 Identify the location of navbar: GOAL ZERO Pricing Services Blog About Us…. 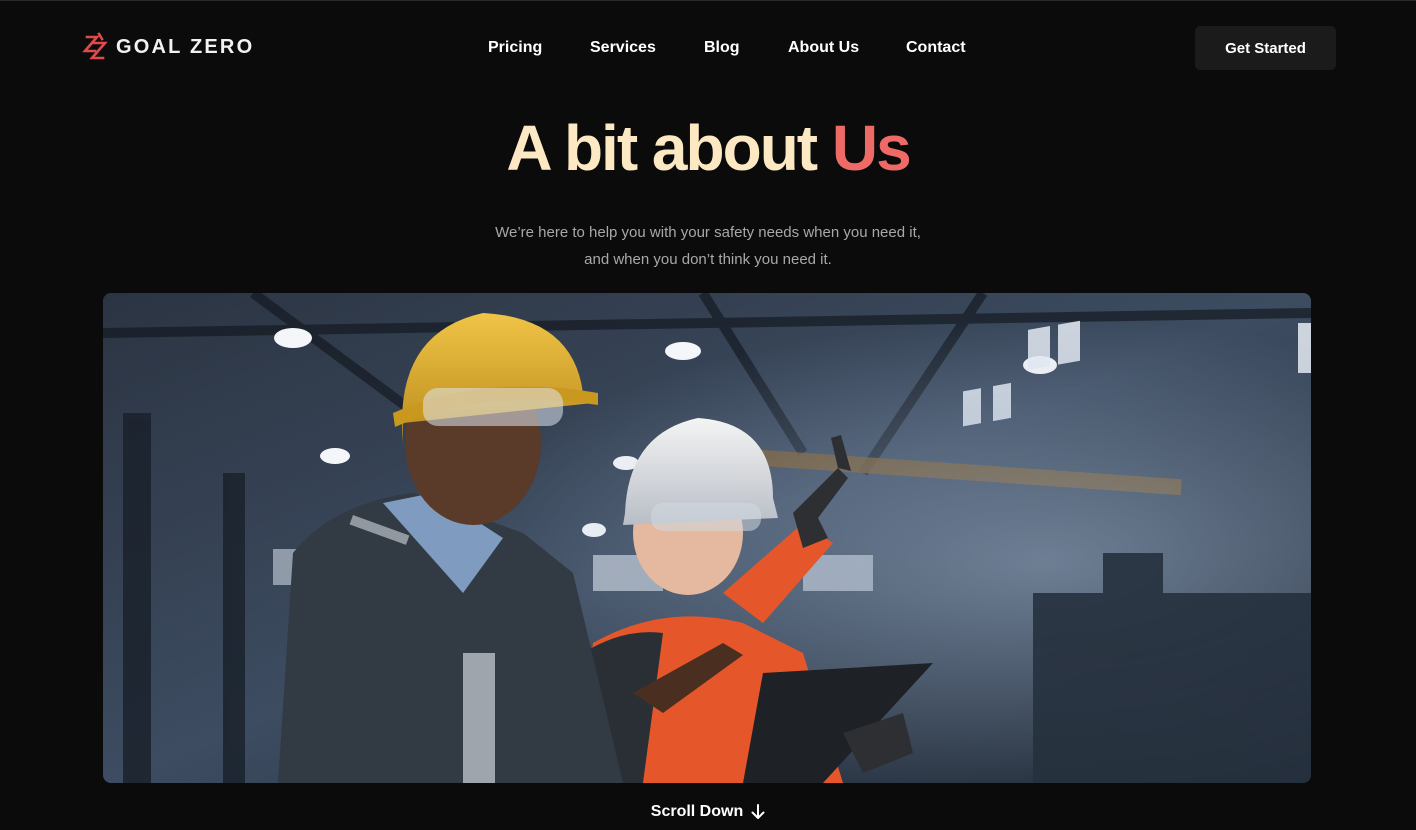
(708, 48).